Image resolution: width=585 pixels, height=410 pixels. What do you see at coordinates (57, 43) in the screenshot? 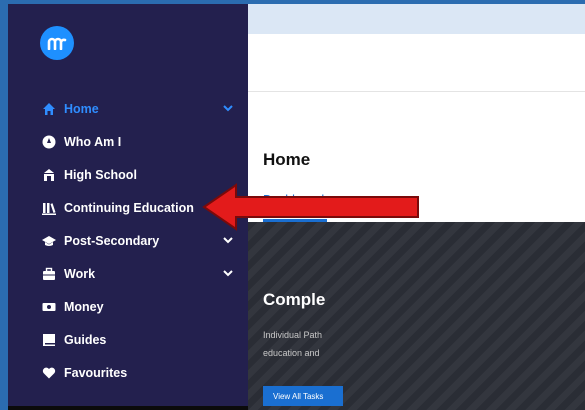
I see `app-logo-icon` at bounding box center [57, 43].